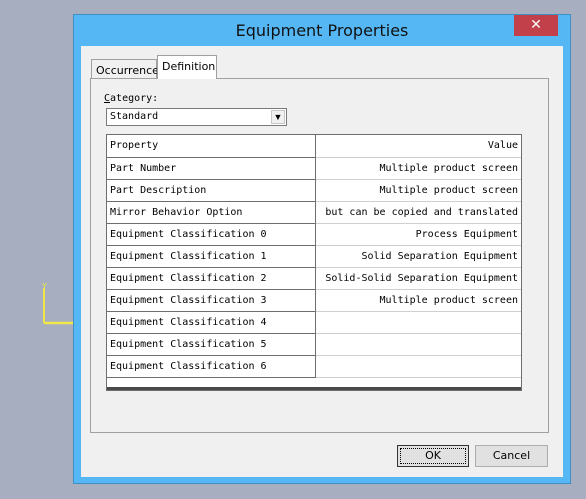 This screenshot has width=586, height=499. Describe the element at coordinates (211, 190) in the screenshot. I see `property-name-cell: Part Description` at that location.